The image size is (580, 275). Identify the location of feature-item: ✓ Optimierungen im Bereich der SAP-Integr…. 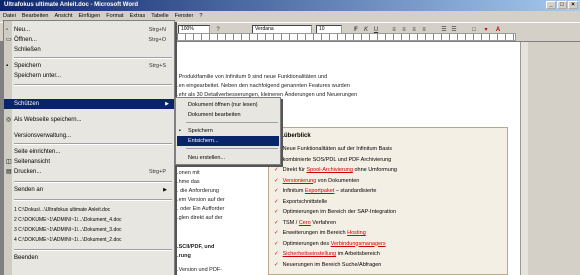
(335, 212).